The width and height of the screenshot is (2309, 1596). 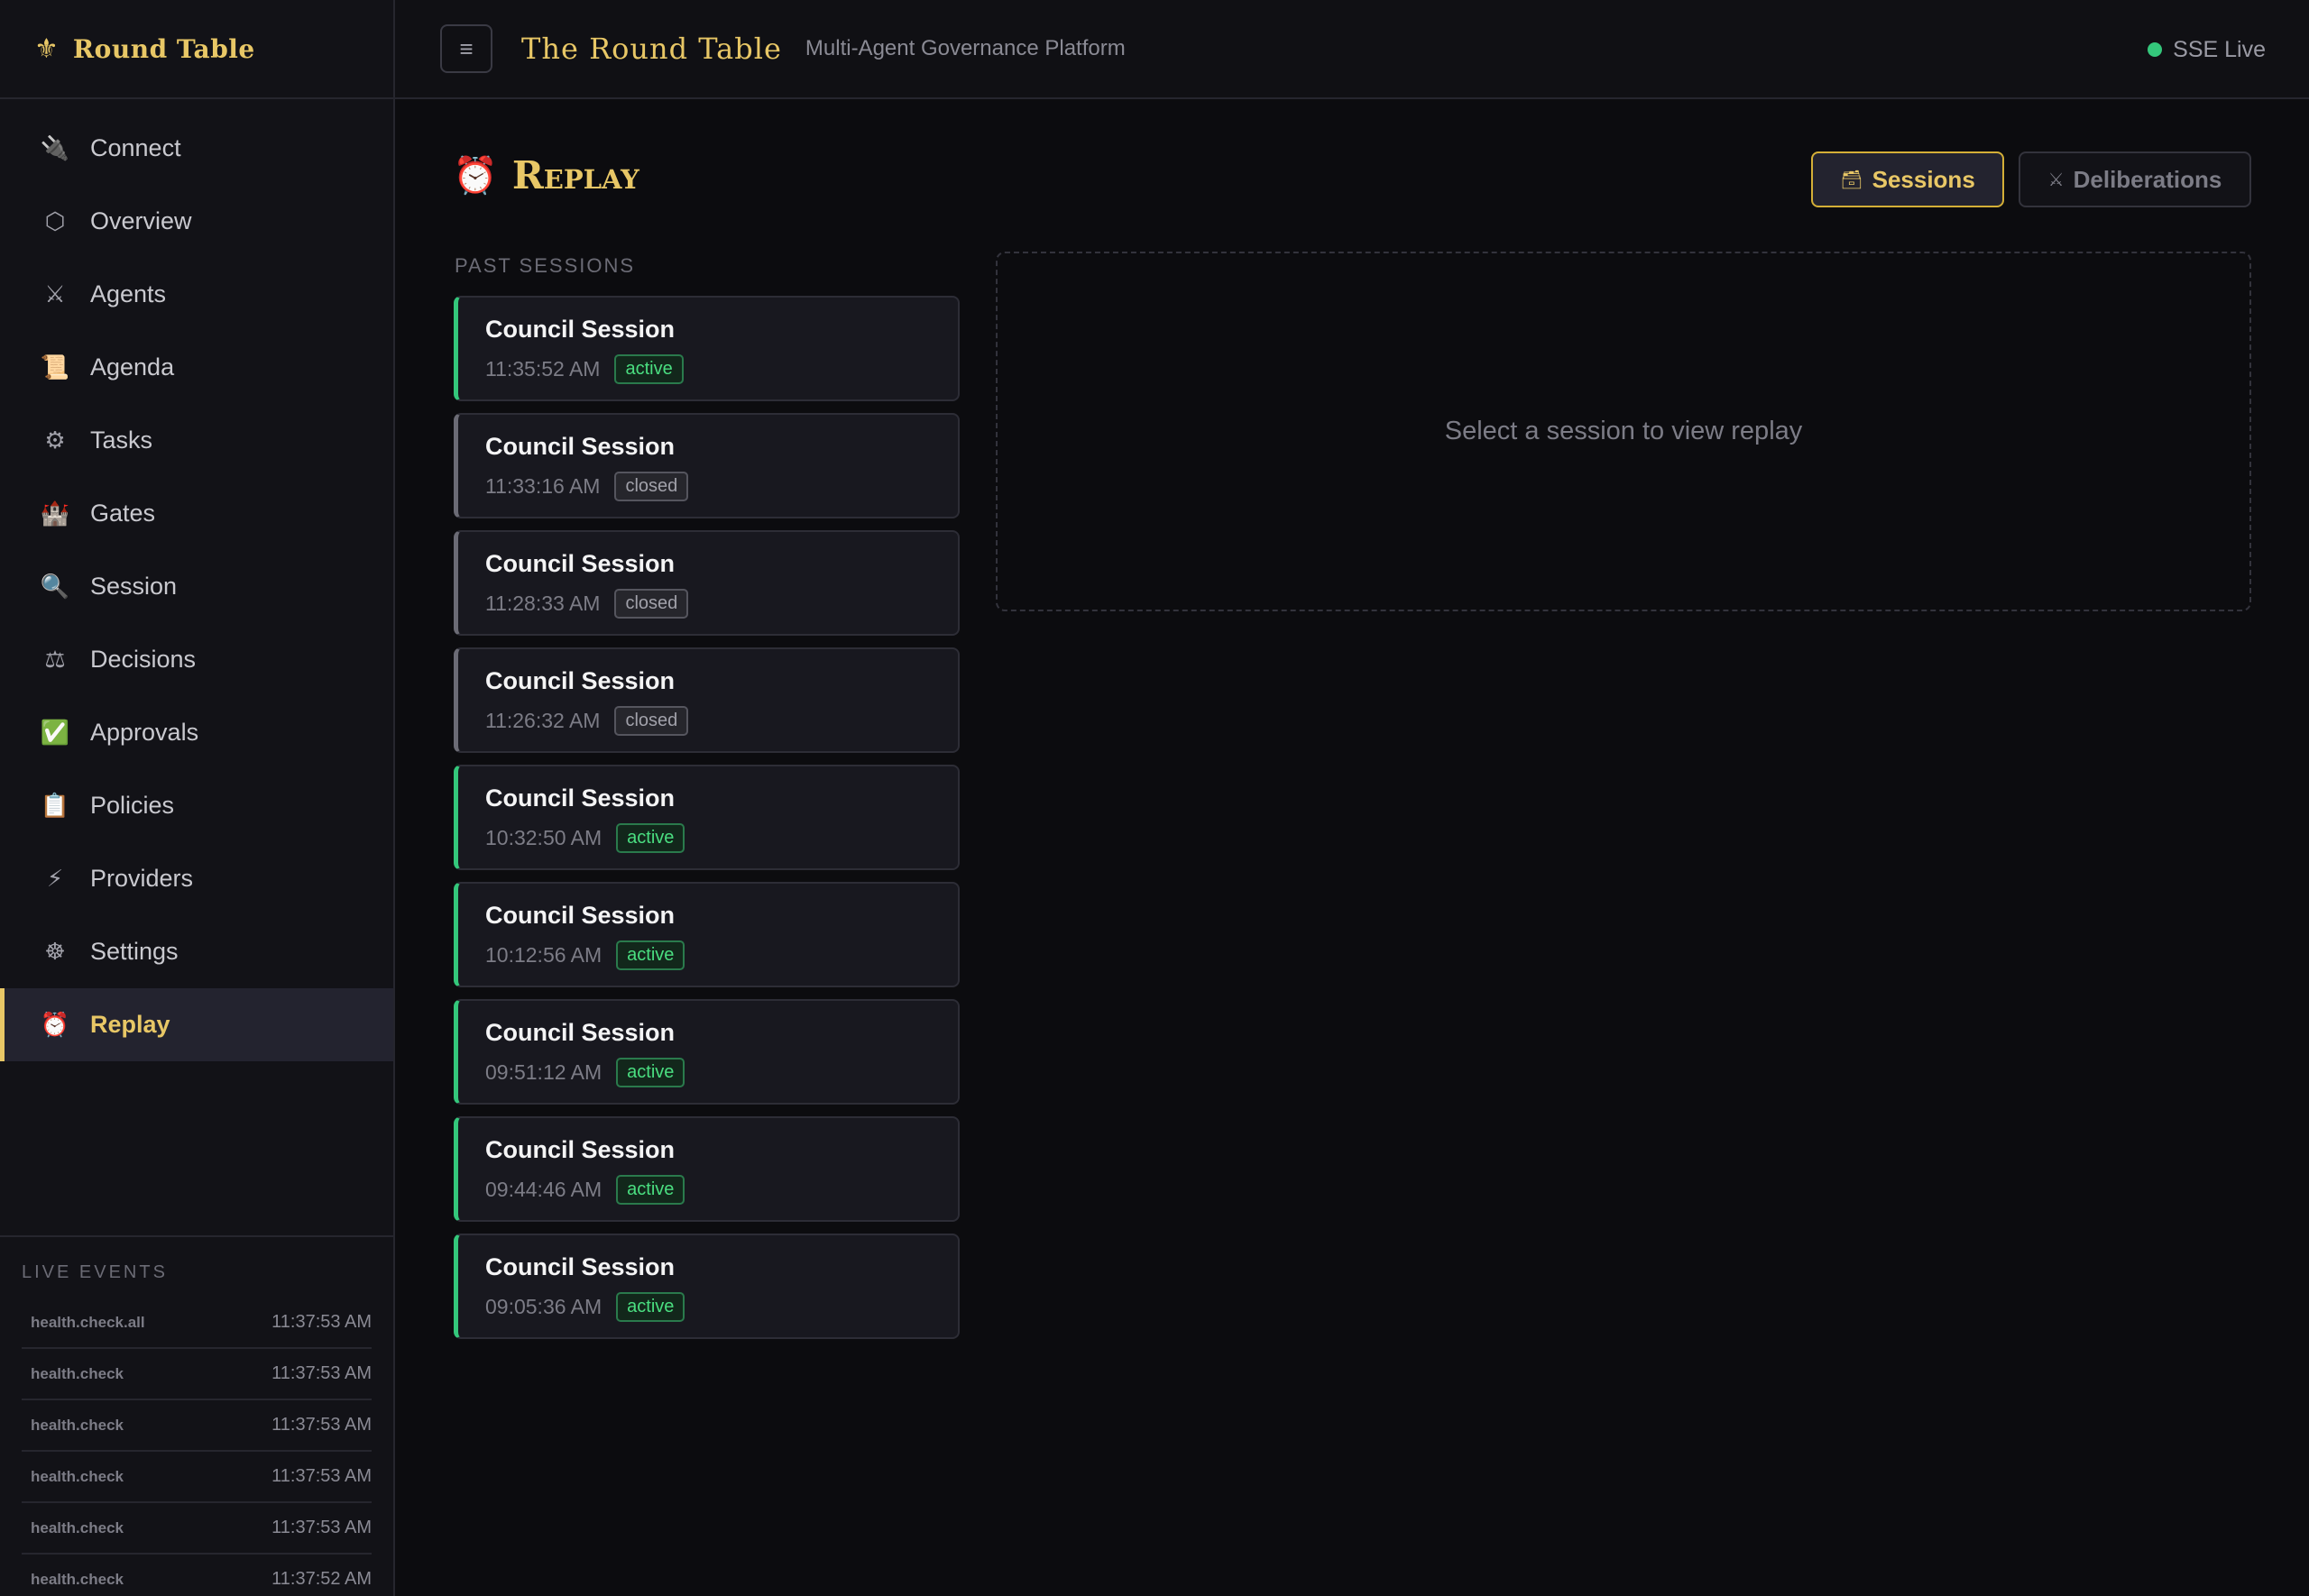 What do you see at coordinates (55, 587) in the screenshot?
I see `magnifier-icon: 🔍` at bounding box center [55, 587].